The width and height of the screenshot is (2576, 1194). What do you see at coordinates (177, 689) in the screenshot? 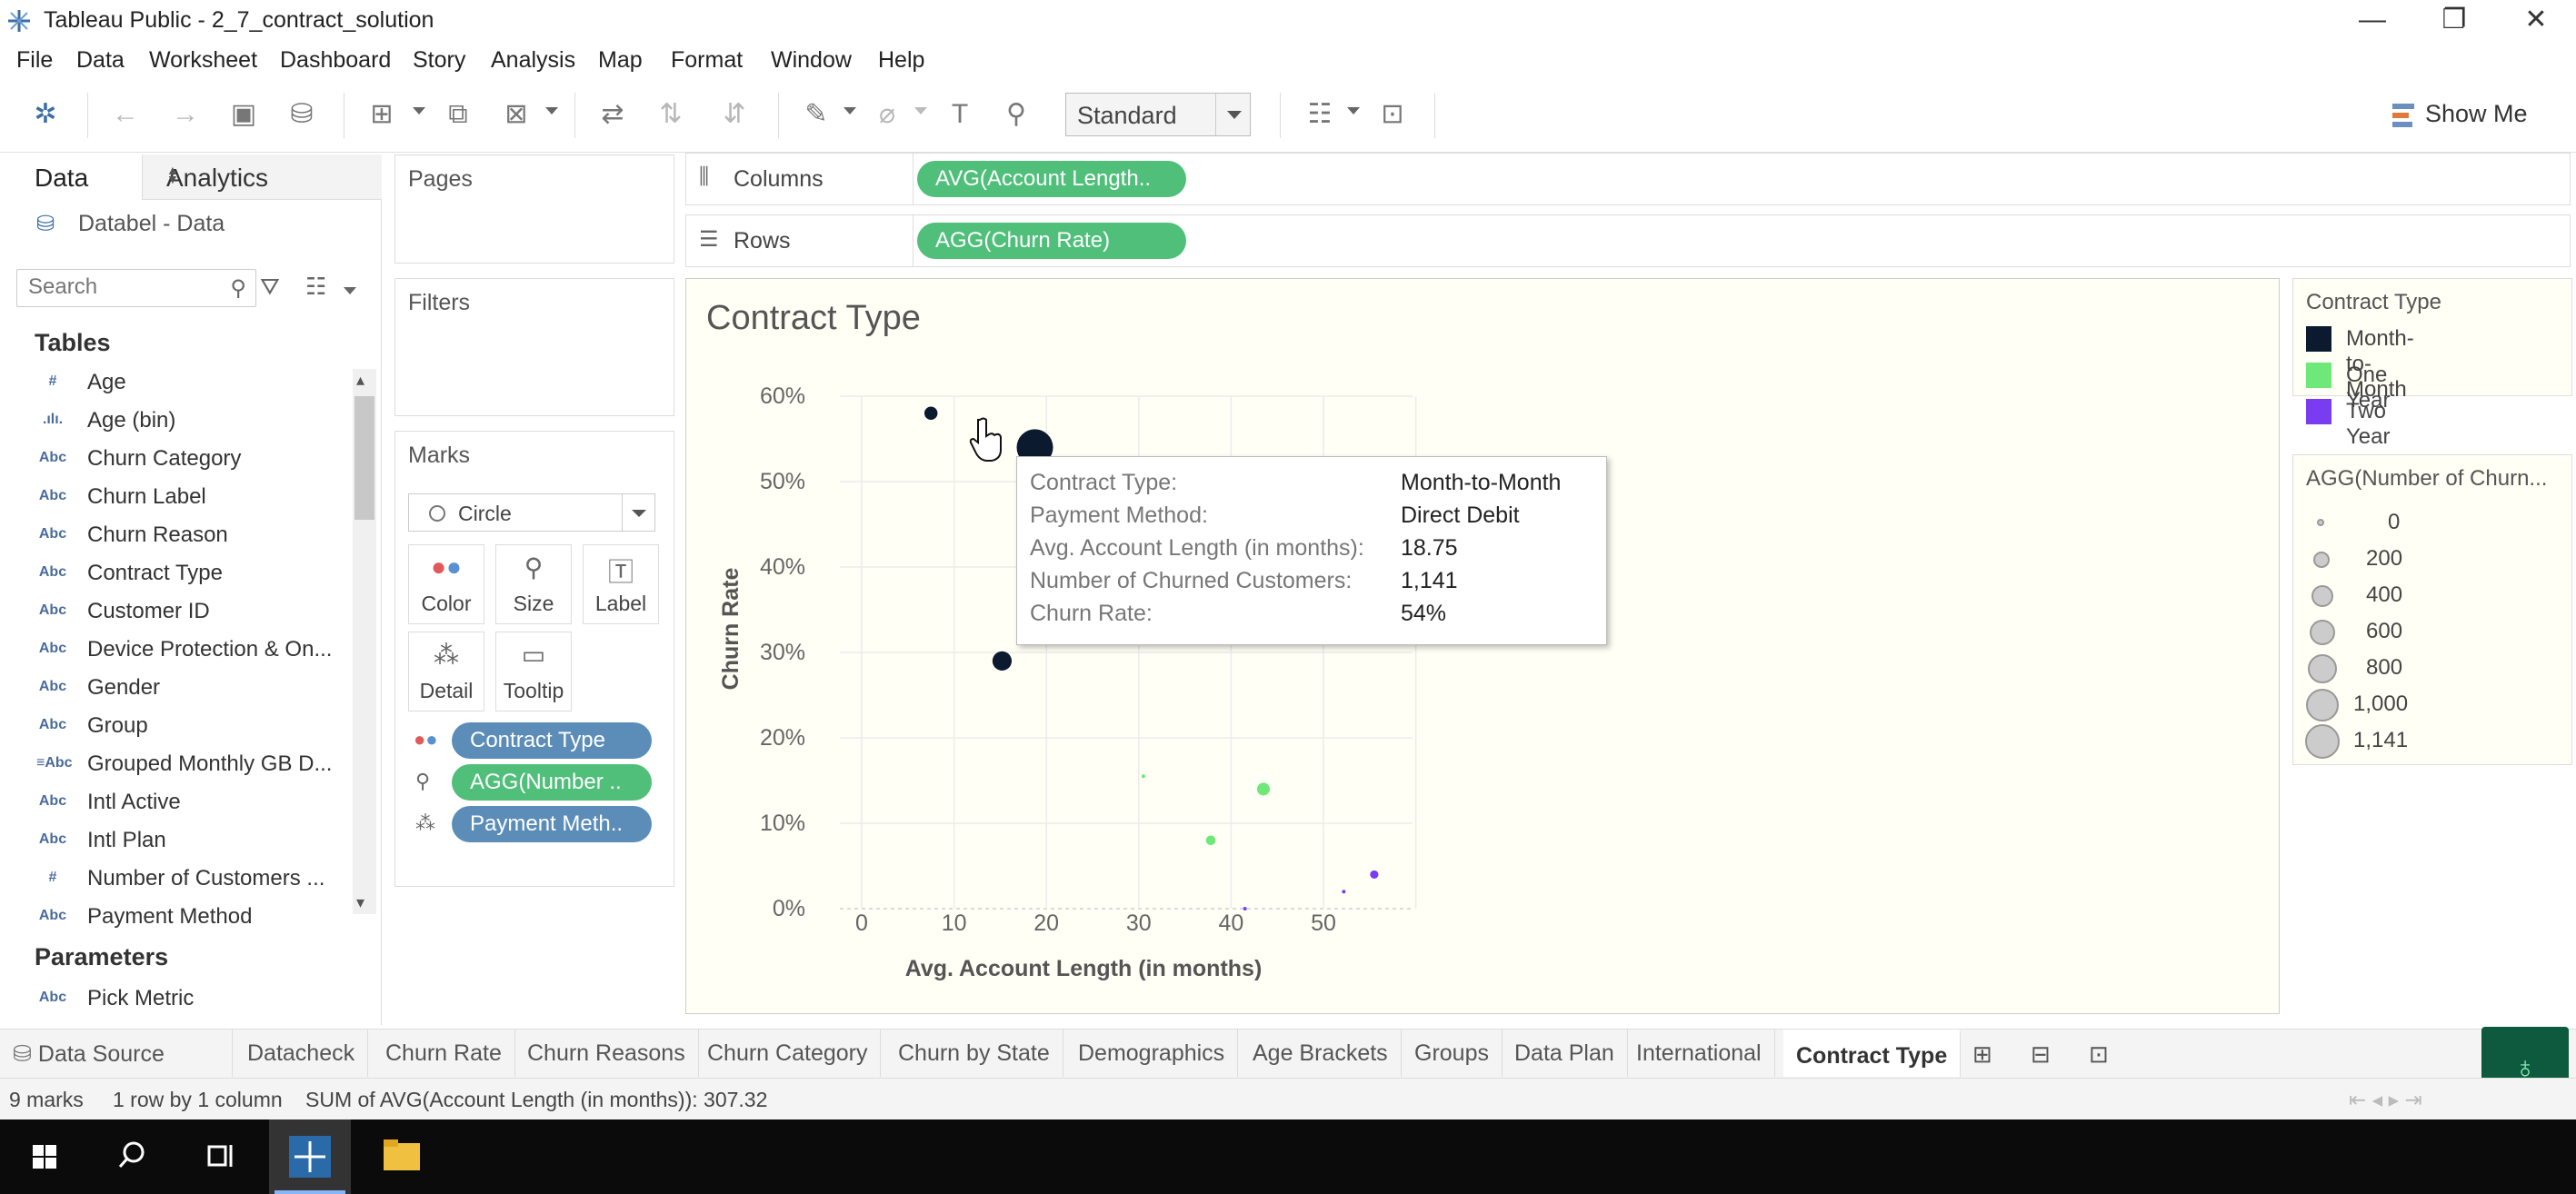
I see `field-gender: Abc Gender` at bounding box center [177, 689].